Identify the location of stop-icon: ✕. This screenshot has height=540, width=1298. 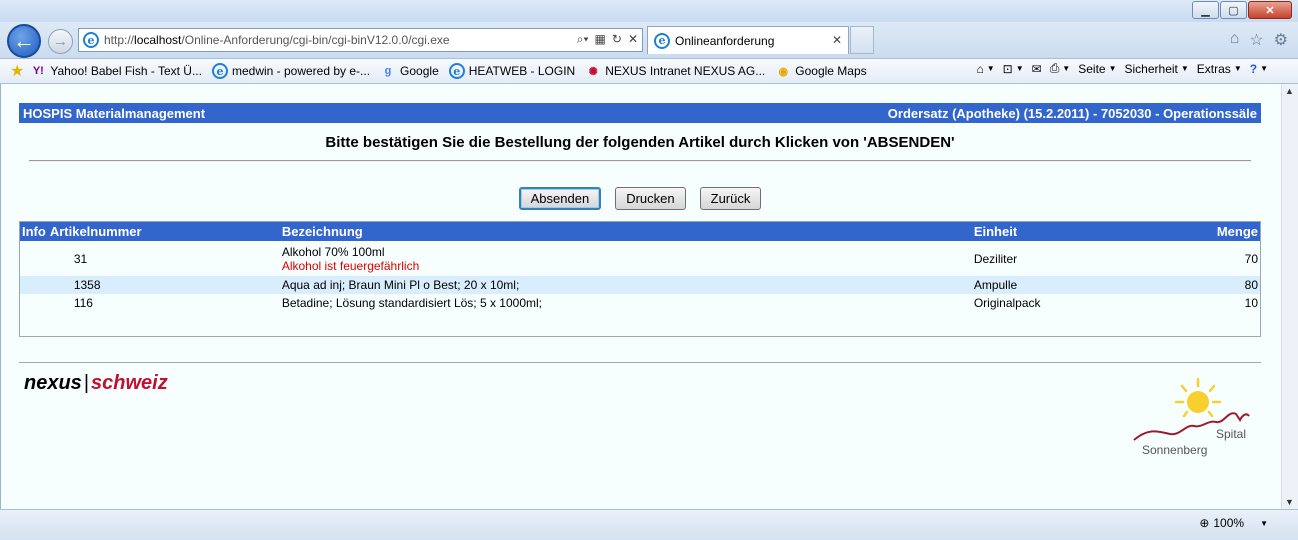
(633, 39).